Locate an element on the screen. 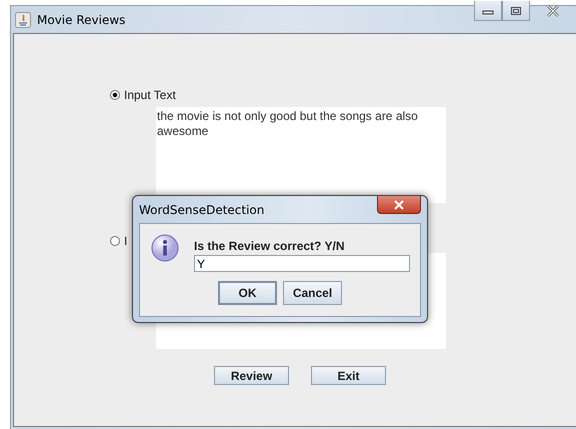 The height and width of the screenshot is (429, 576). radio-label: I is located at coordinates (126, 241).